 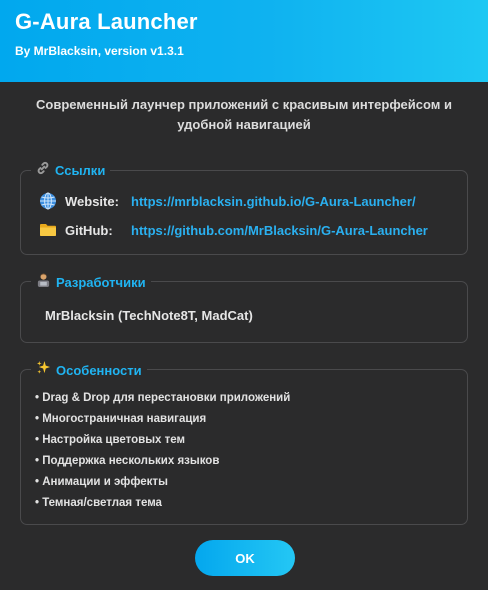 What do you see at coordinates (101, 282) in the screenshot?
I see `developers-legend-label: Разработчики` at bounding box center [101, 282].